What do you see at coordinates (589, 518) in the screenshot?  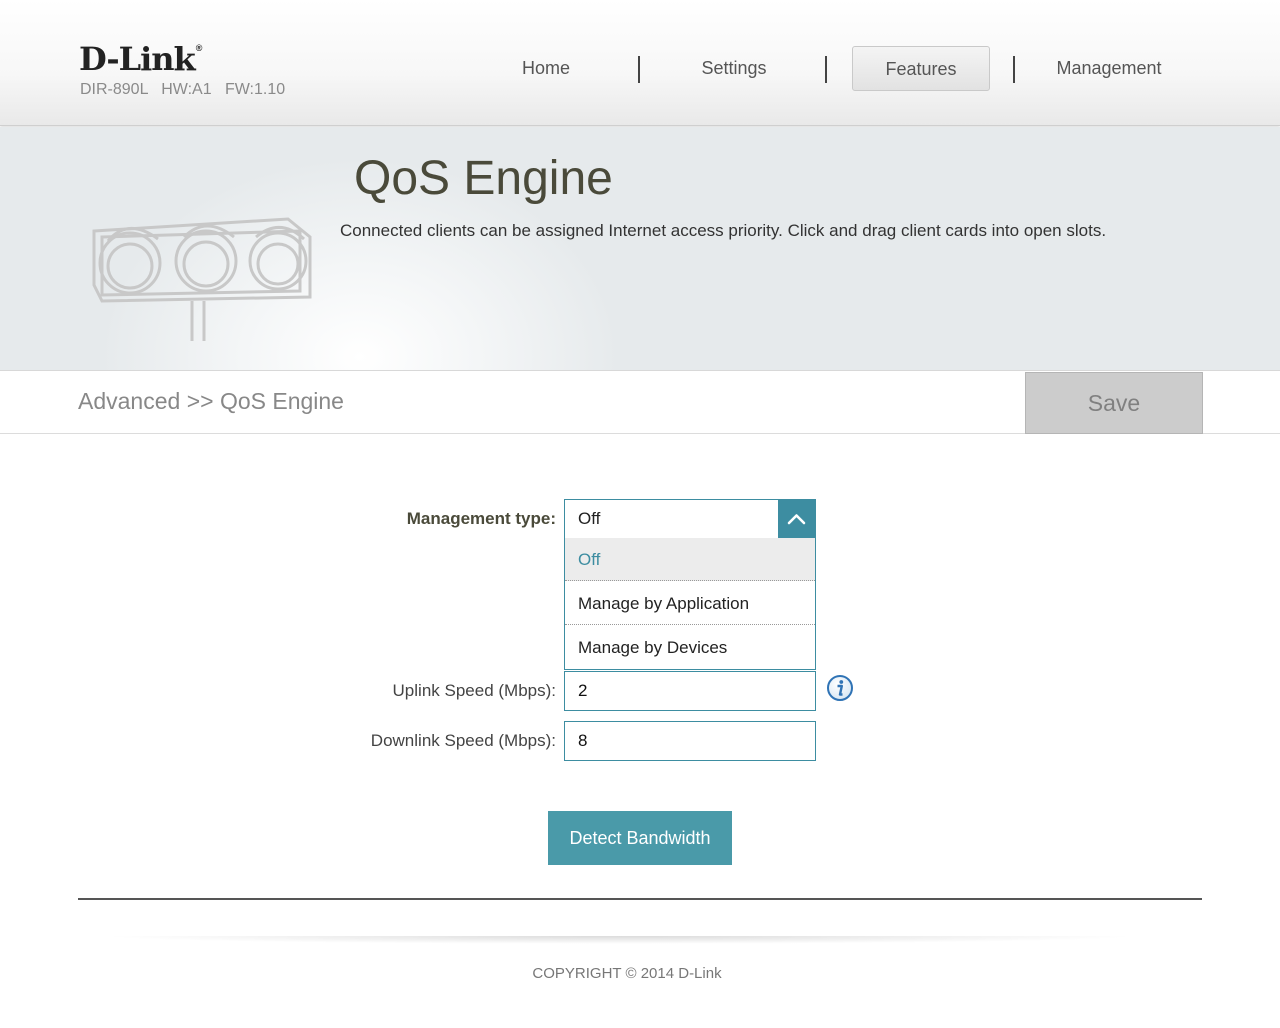 I see `management-type-value: Off` at bounding box center [589, 518].